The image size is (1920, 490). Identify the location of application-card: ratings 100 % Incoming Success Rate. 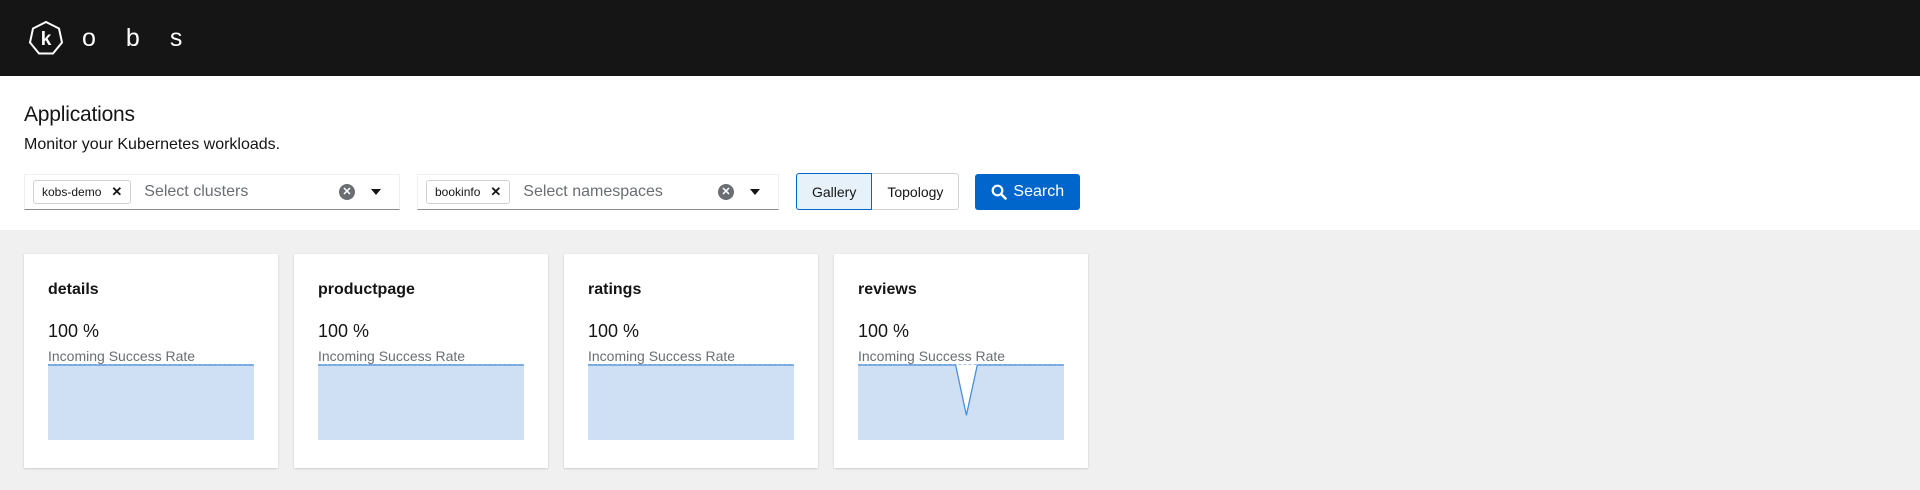
(691, 361).